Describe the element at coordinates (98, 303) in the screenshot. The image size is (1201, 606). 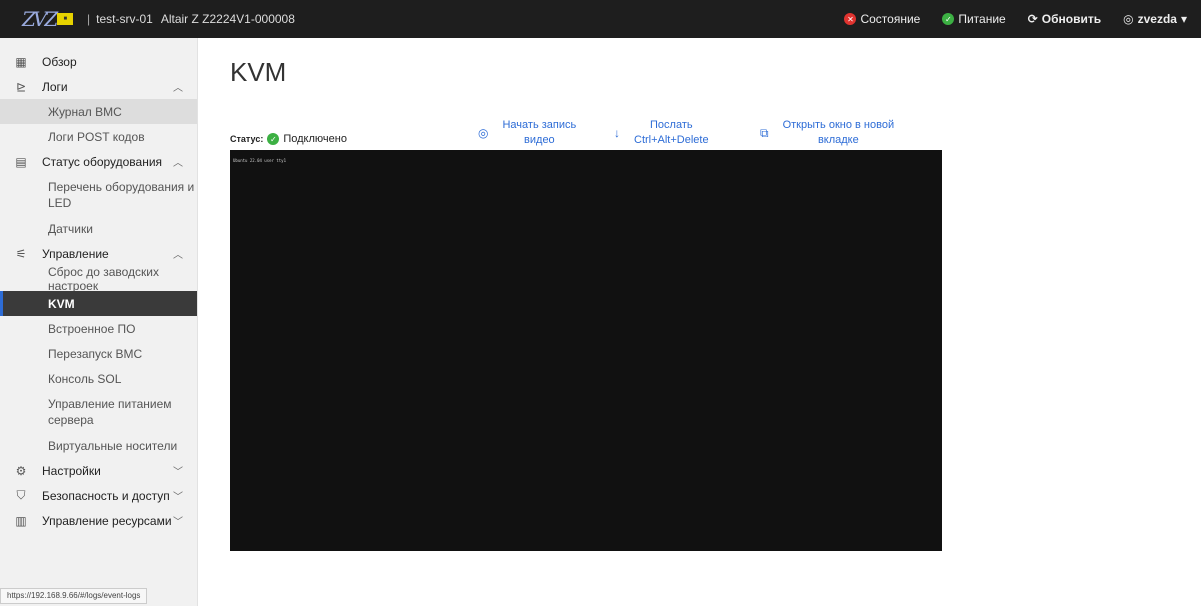
I see `sidebar-item-kvm: KVM` at that location.